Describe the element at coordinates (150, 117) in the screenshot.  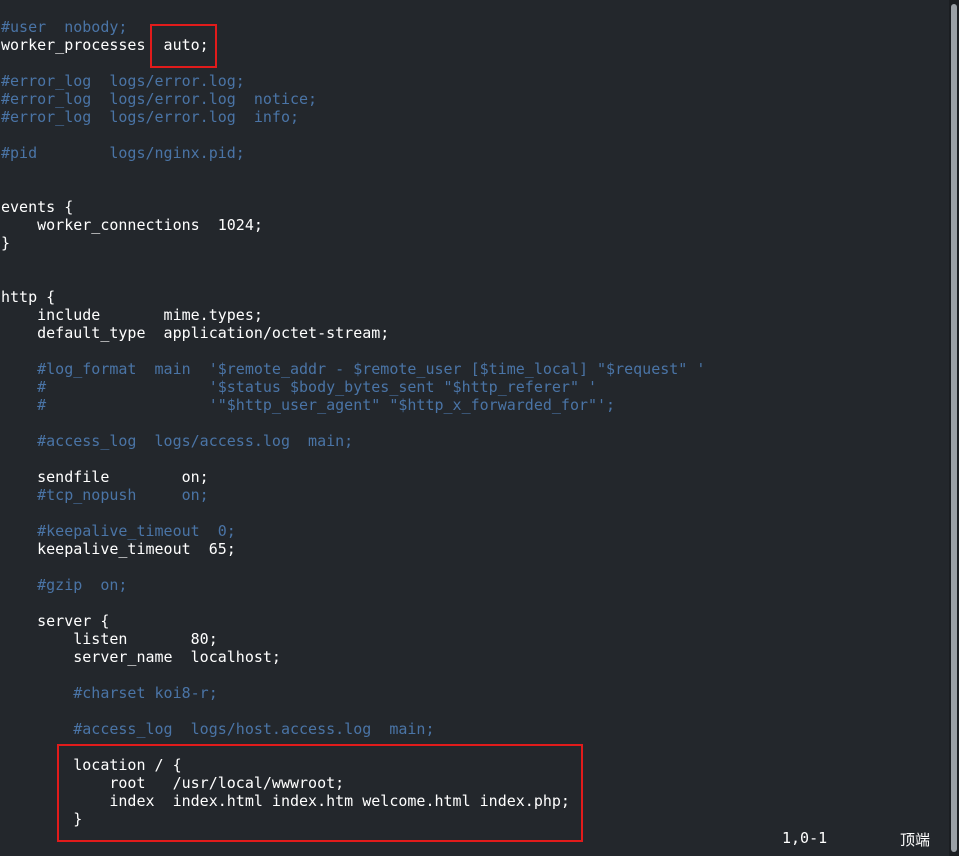
I see `comment-line: #error_log logs/error.log info;` at that location.